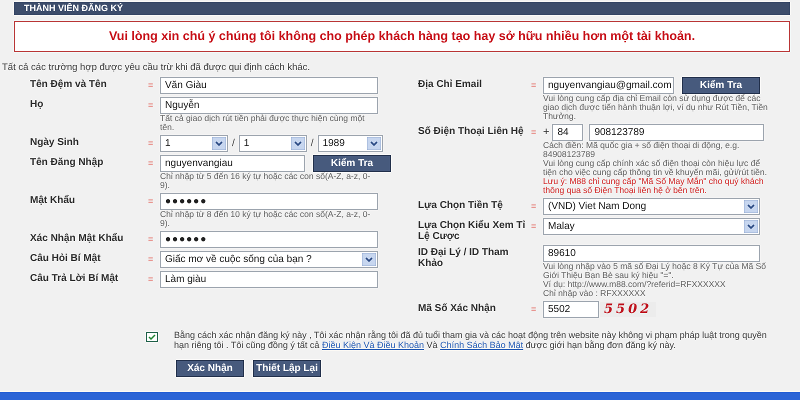 This screenshot has height=400, width=800. Describe the element at coordinates (594, 293) in the screenshot. I see `field-hint: Chỉ nhập vào : RFXXXXXX` at that location.